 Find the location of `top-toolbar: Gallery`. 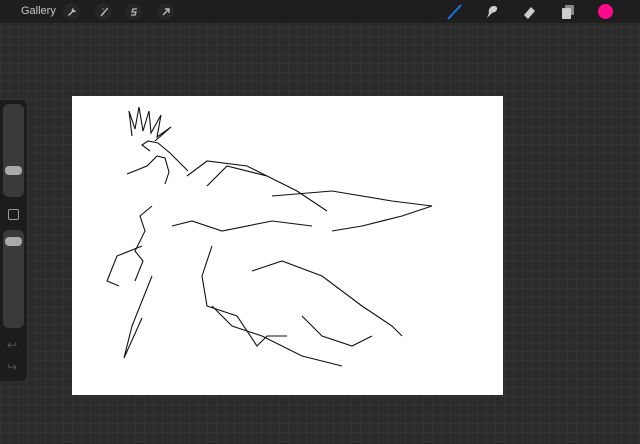

top-toolbar: Gallery is located at coordinates (320, 11).